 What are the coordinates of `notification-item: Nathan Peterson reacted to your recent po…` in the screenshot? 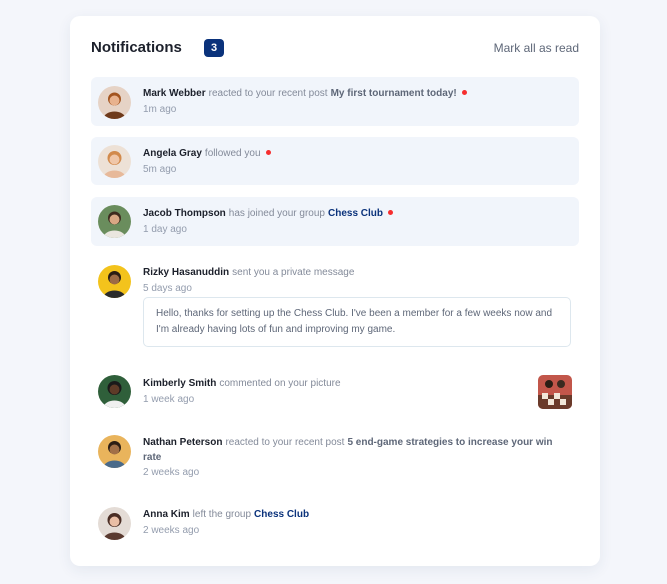 It's located at (335, 459).